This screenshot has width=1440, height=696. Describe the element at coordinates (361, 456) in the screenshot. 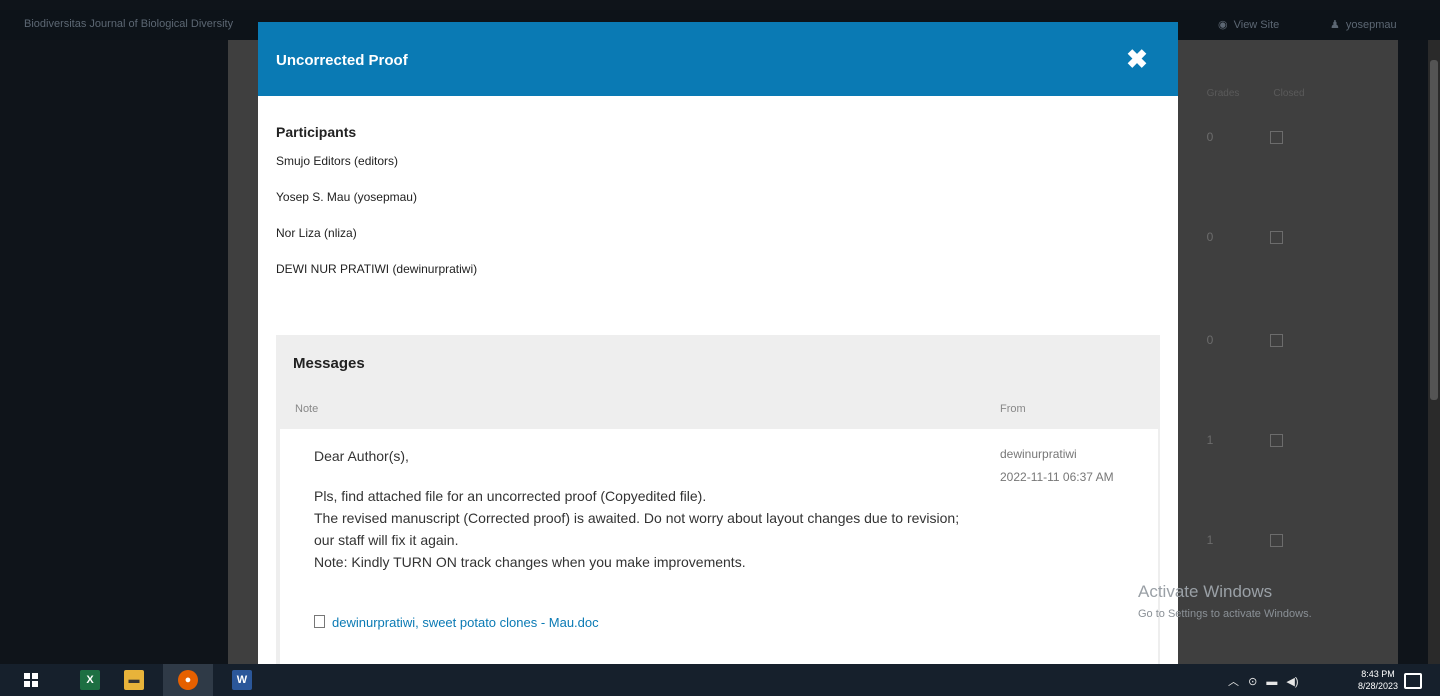

I see `message-greeting: Dear Author(s),` at that location.